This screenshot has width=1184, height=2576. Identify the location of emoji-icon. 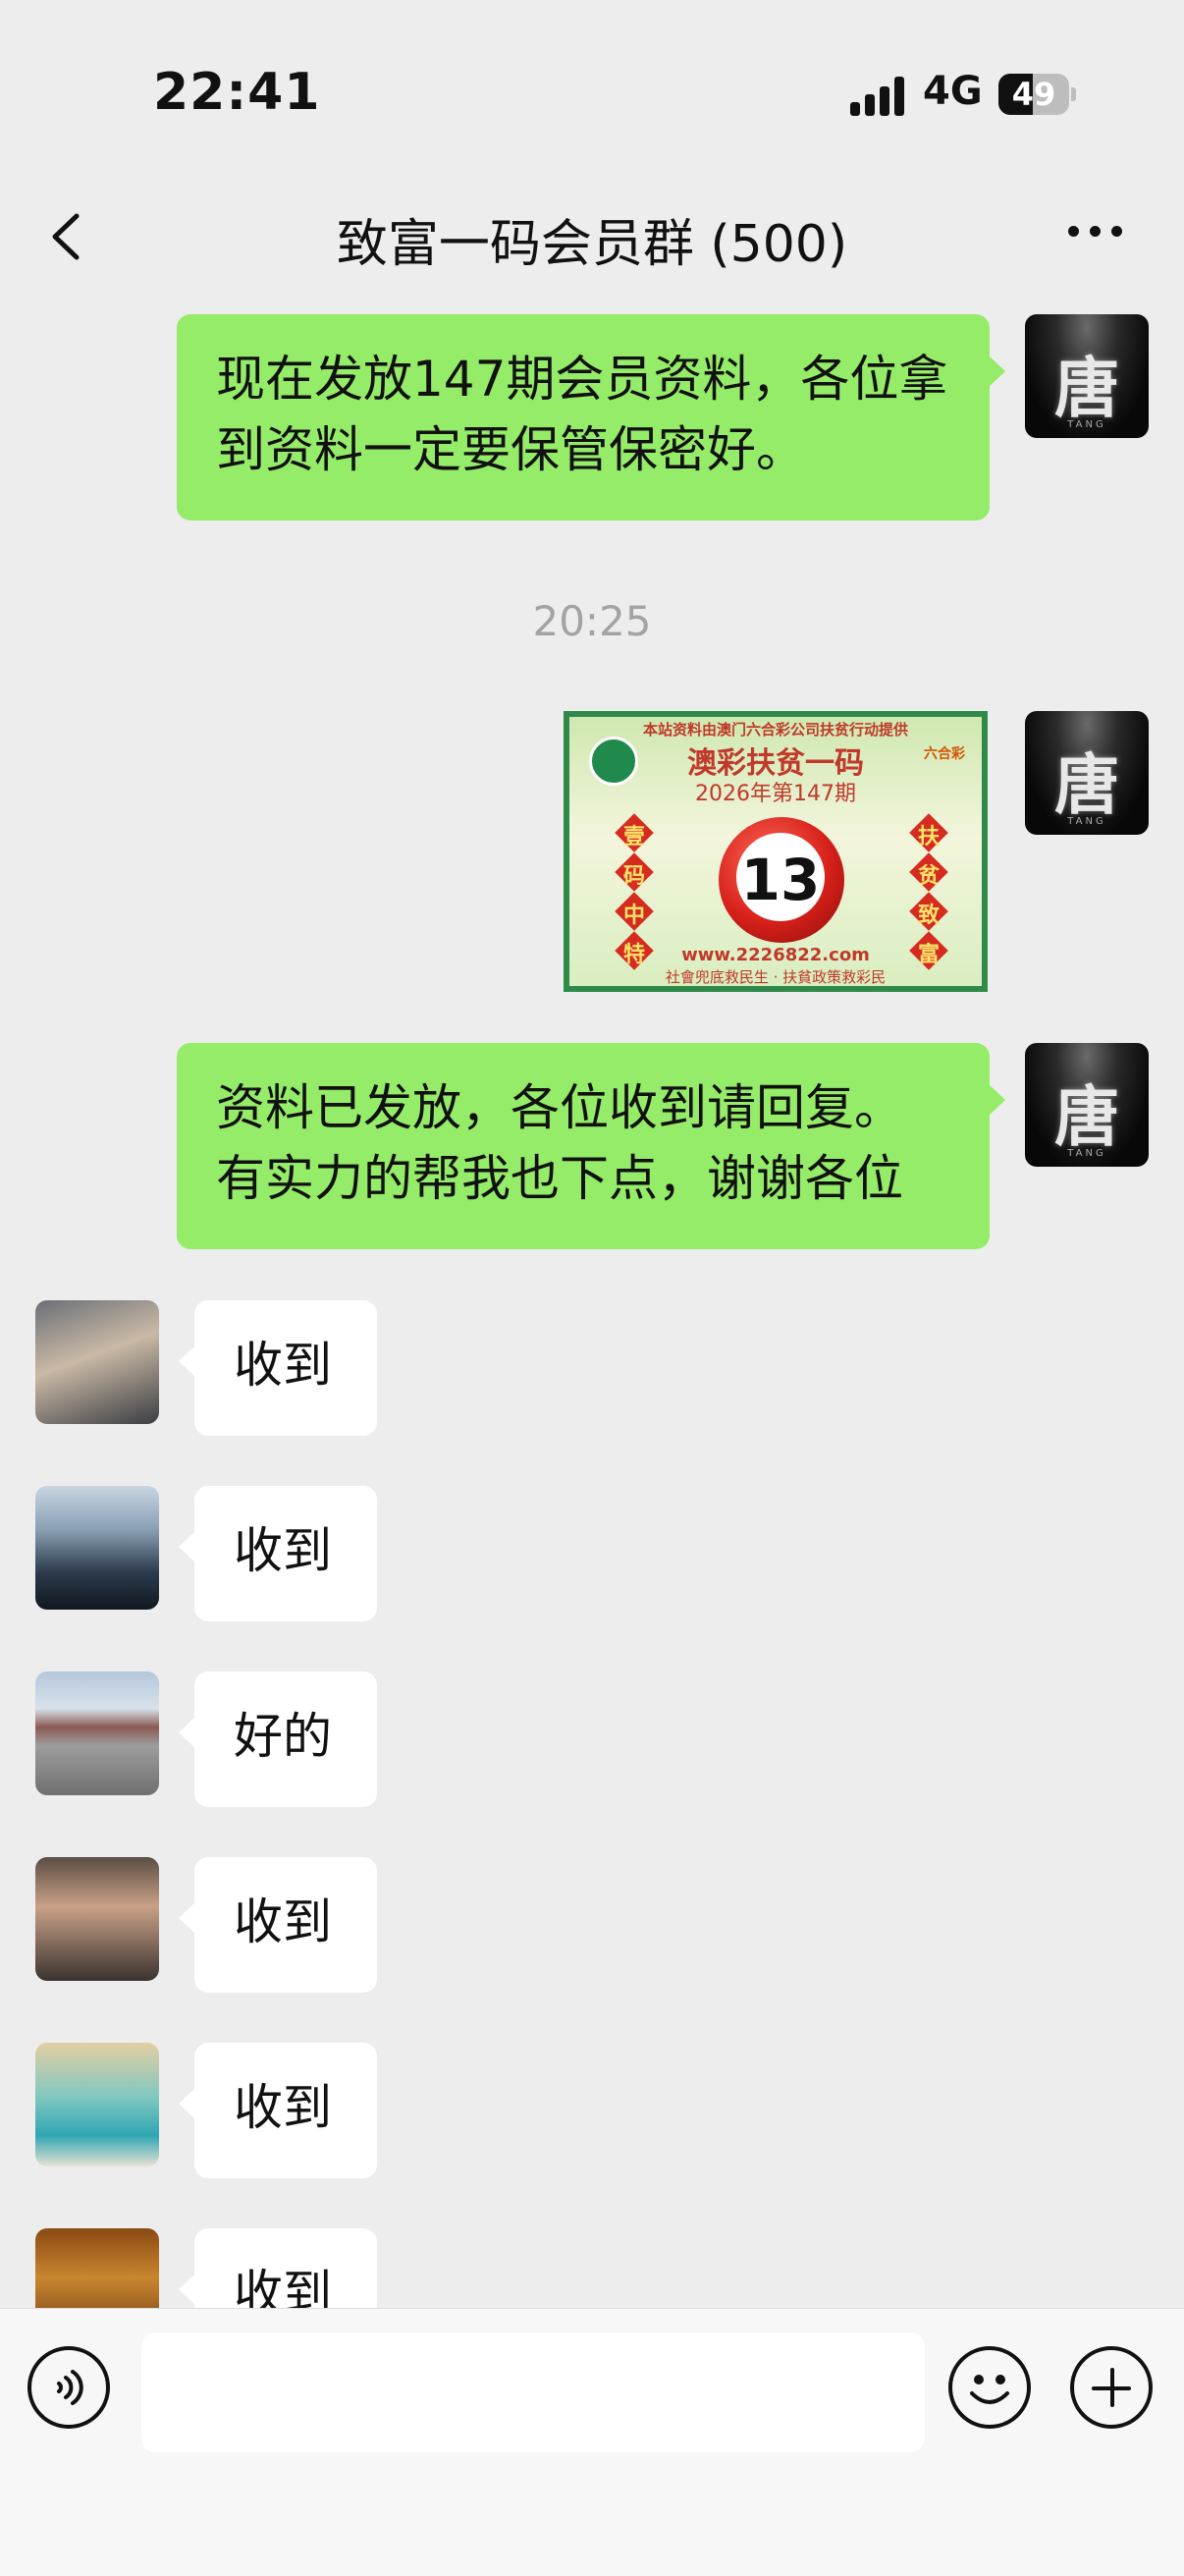
(989, 2388).